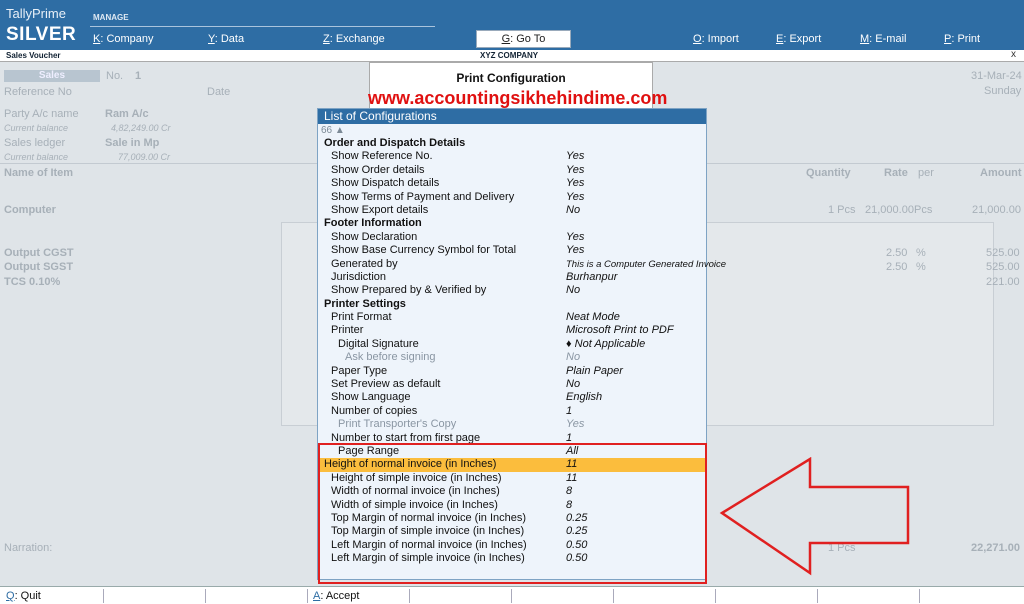  What do you see at coordinates (354, 39) in the screenshot?
I see `menu-exchange: Z: Exchange` at bounding box center [354, 39].